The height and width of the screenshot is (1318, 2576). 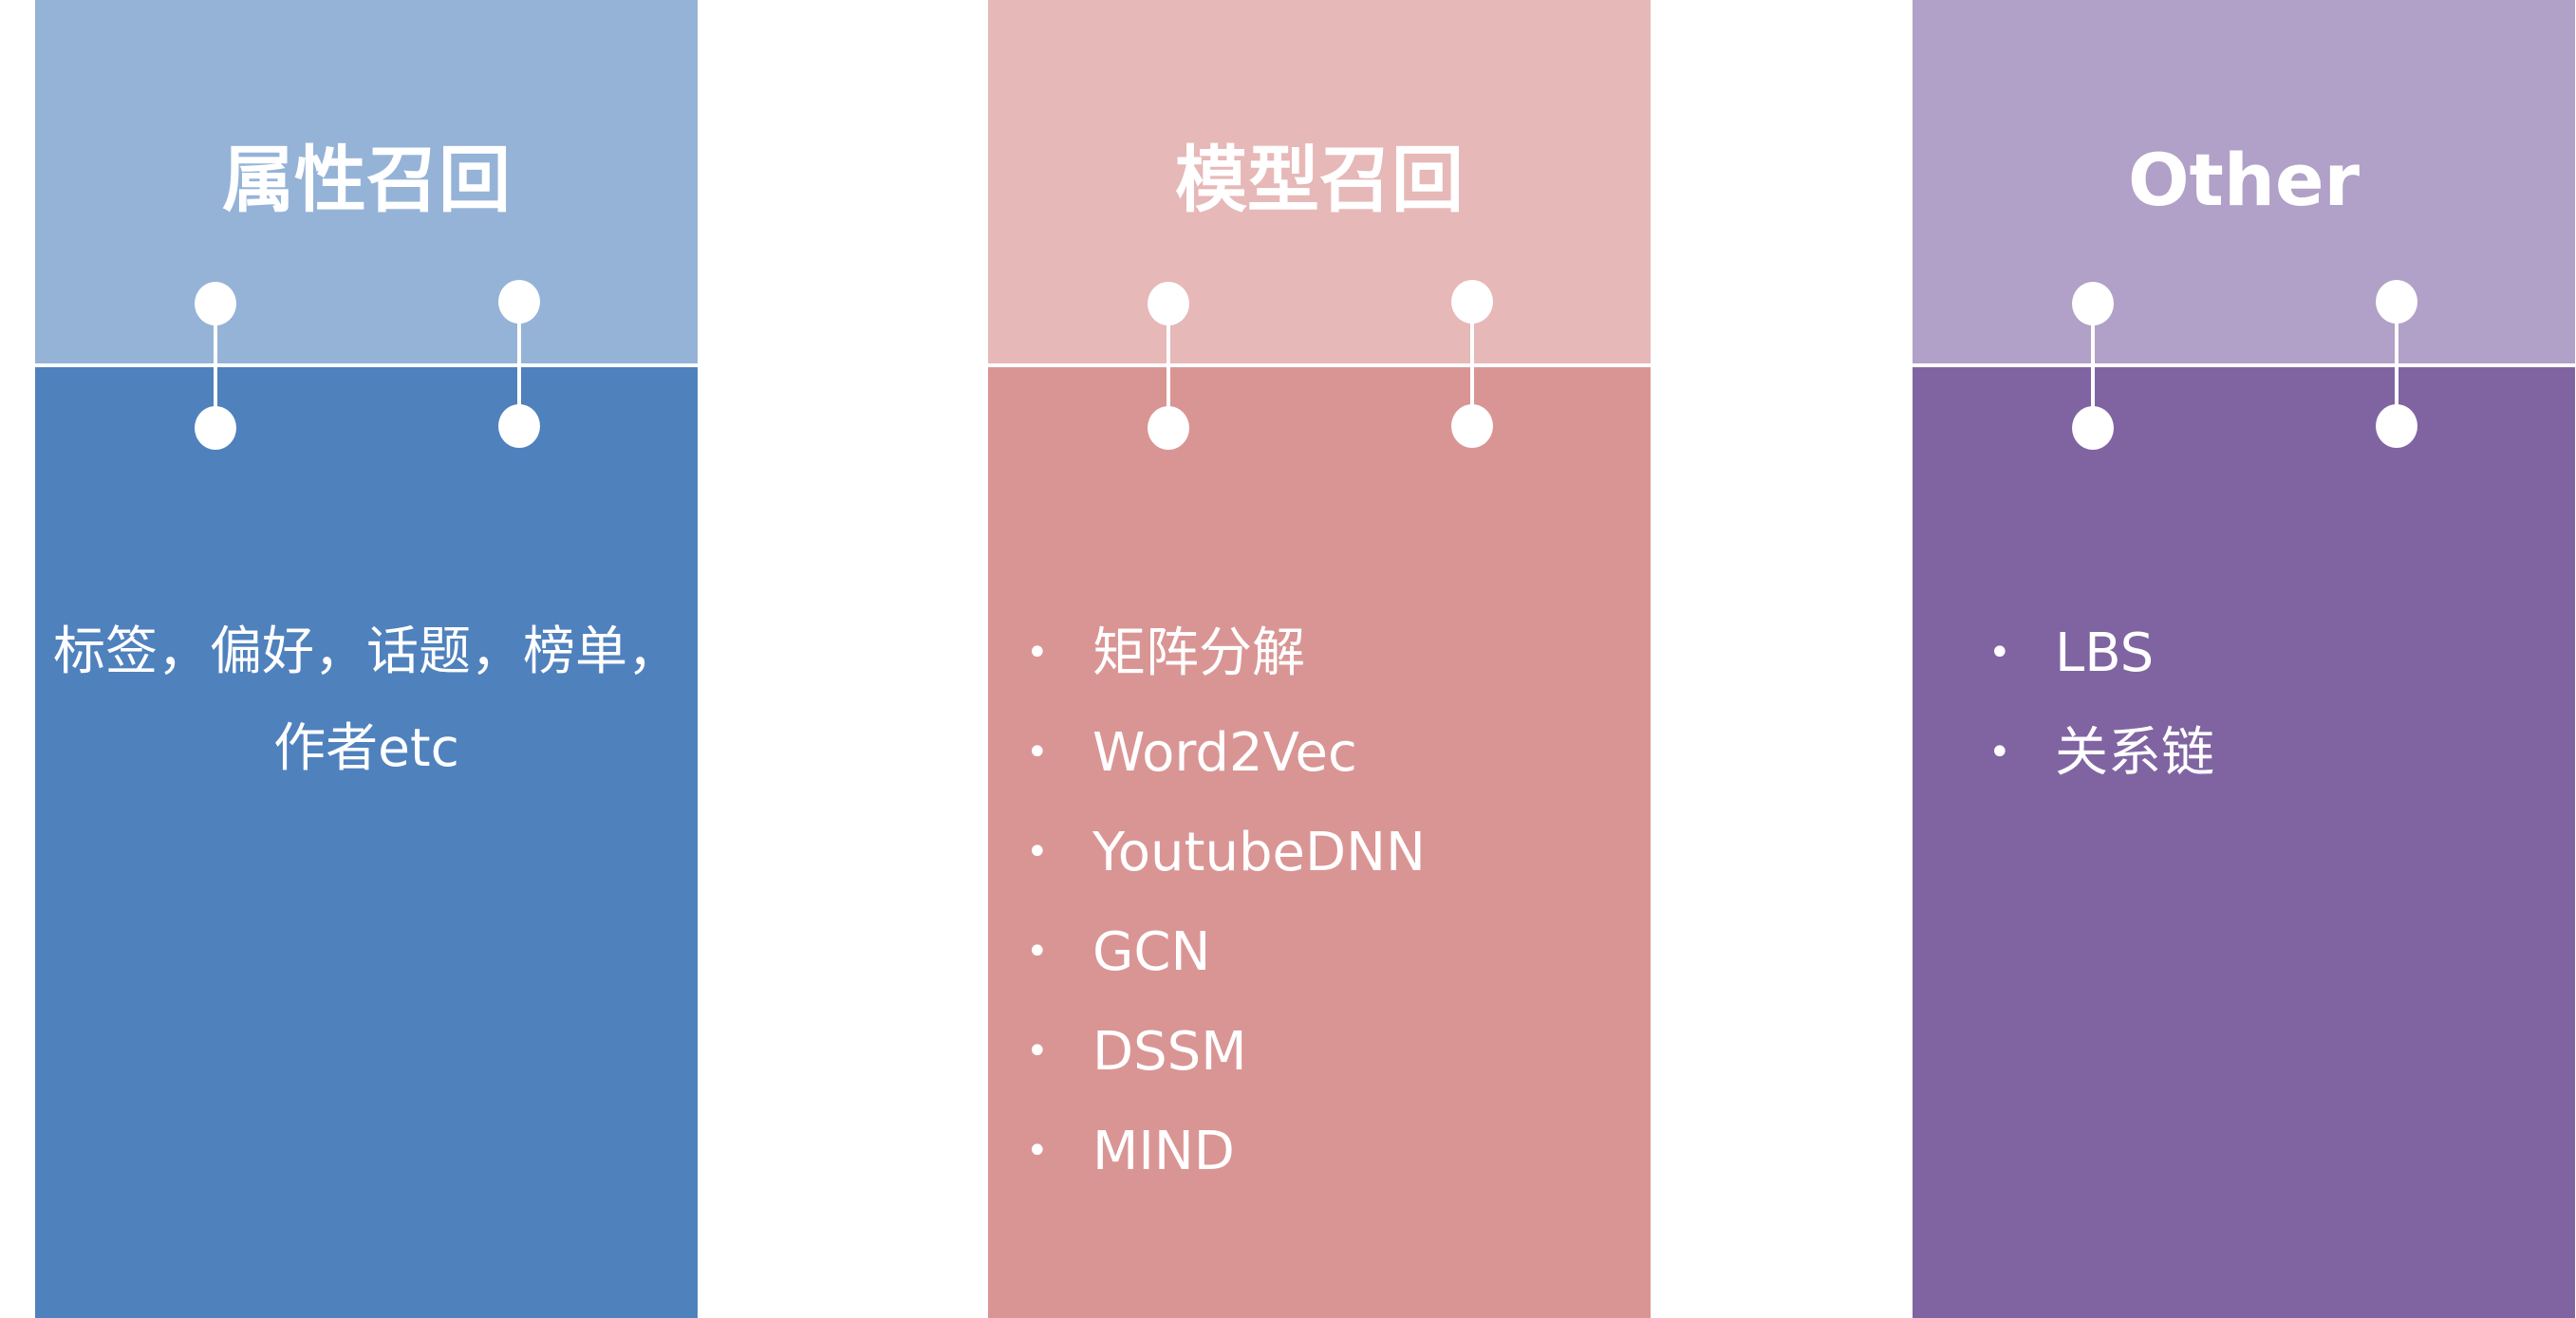 I want to click on column-title: 模型召回, so click(x=1319, y=180).